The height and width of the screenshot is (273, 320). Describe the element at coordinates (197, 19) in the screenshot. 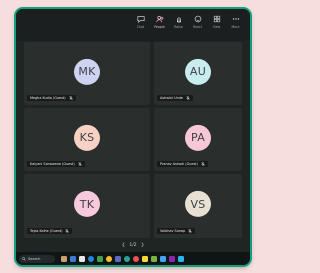

I see `react-icon` at that location.